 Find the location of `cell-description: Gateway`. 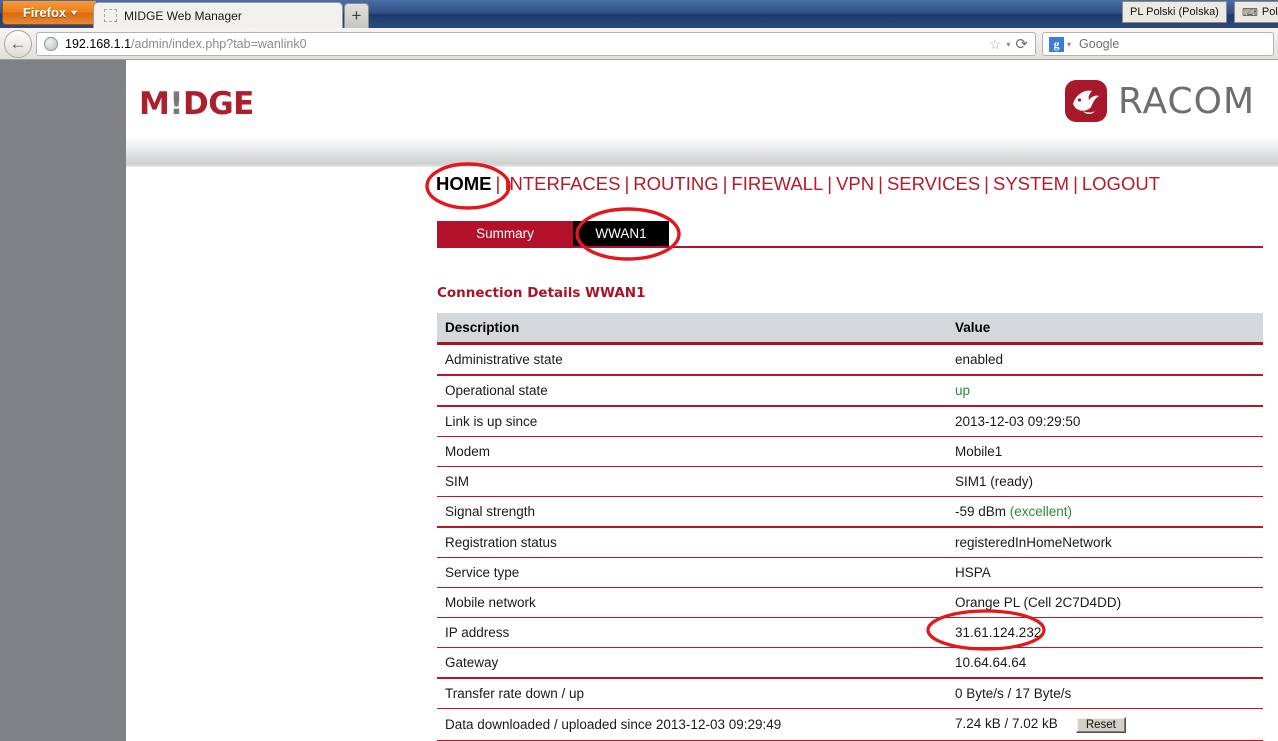

cell-description: Gateway is located at coordinates (692, 663).